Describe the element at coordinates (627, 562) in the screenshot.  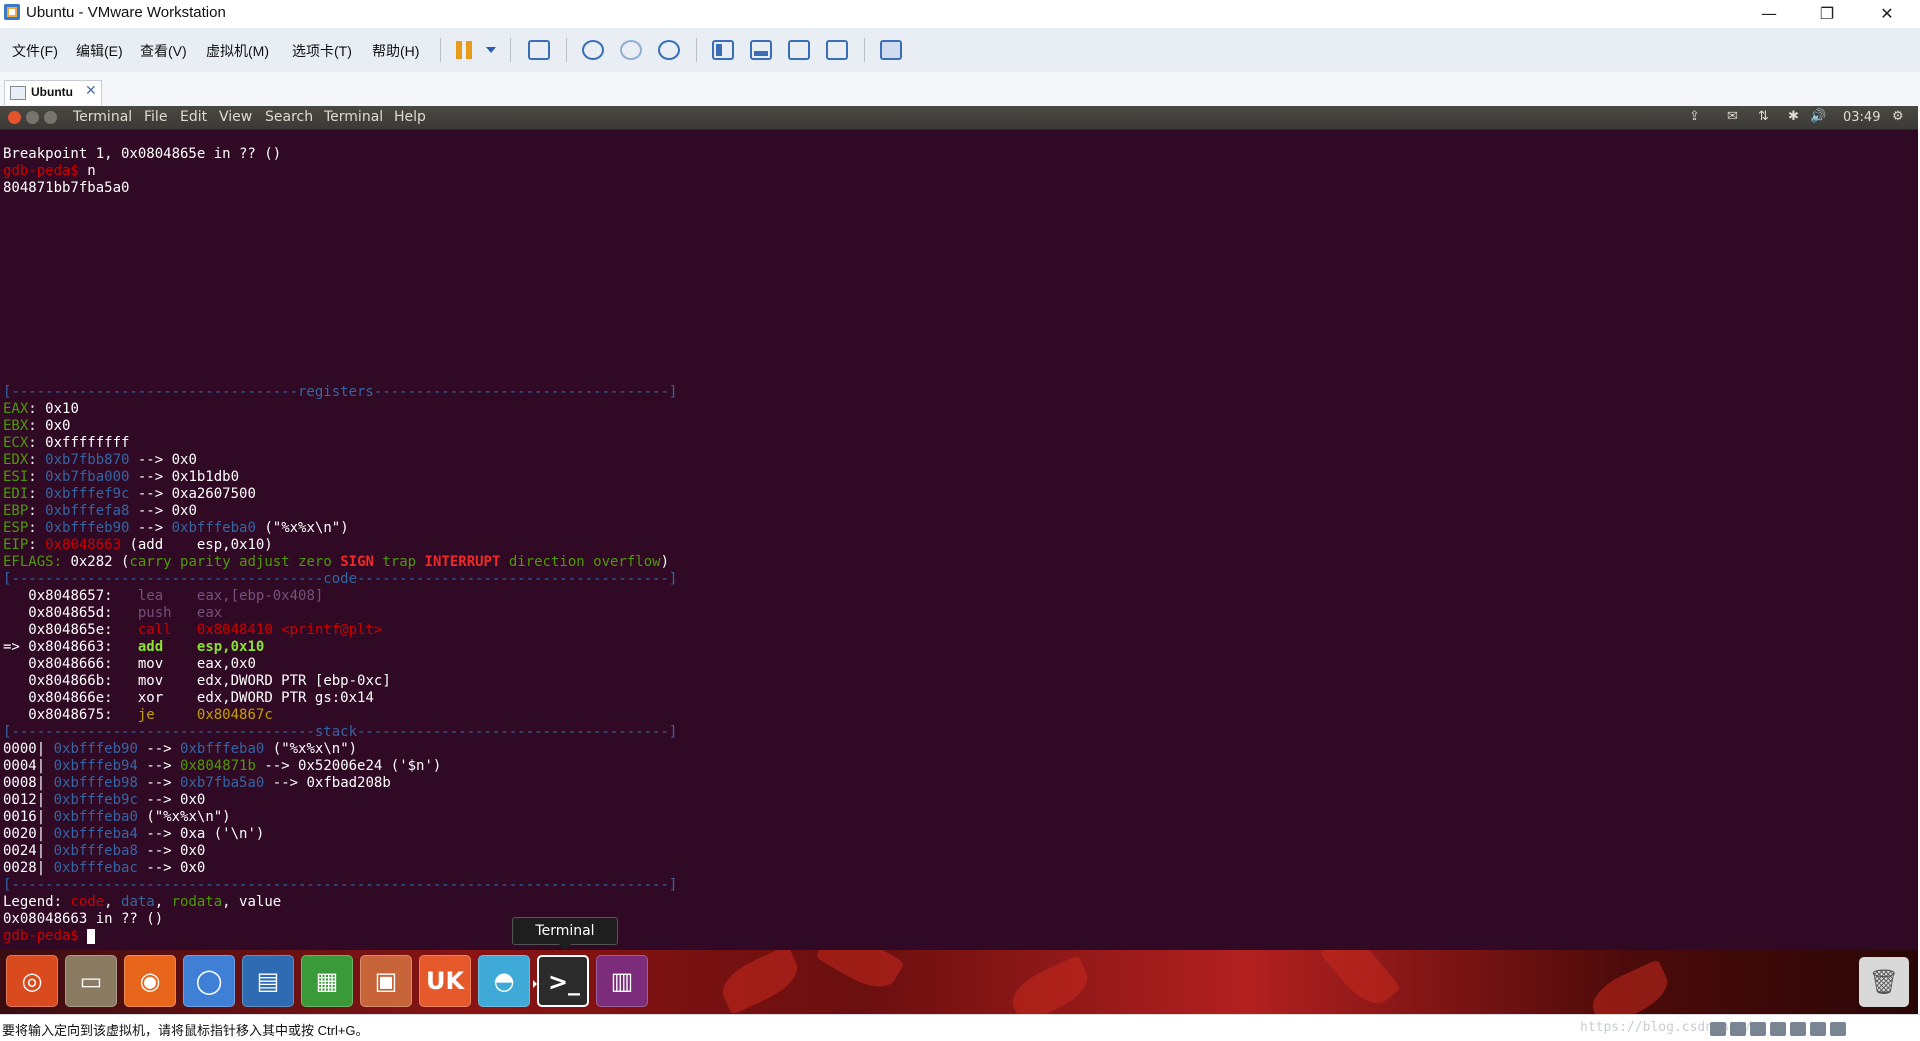
I see `flag-overflow: overflow` at that location.